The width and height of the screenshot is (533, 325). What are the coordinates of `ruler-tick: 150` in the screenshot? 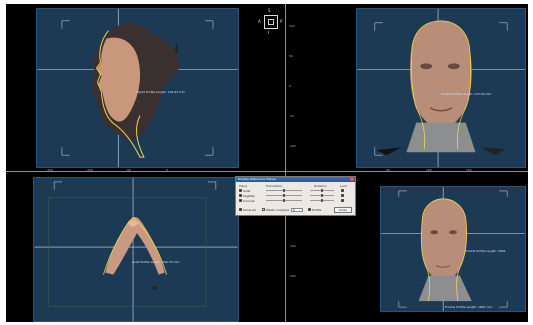 It's located at (469, 170).